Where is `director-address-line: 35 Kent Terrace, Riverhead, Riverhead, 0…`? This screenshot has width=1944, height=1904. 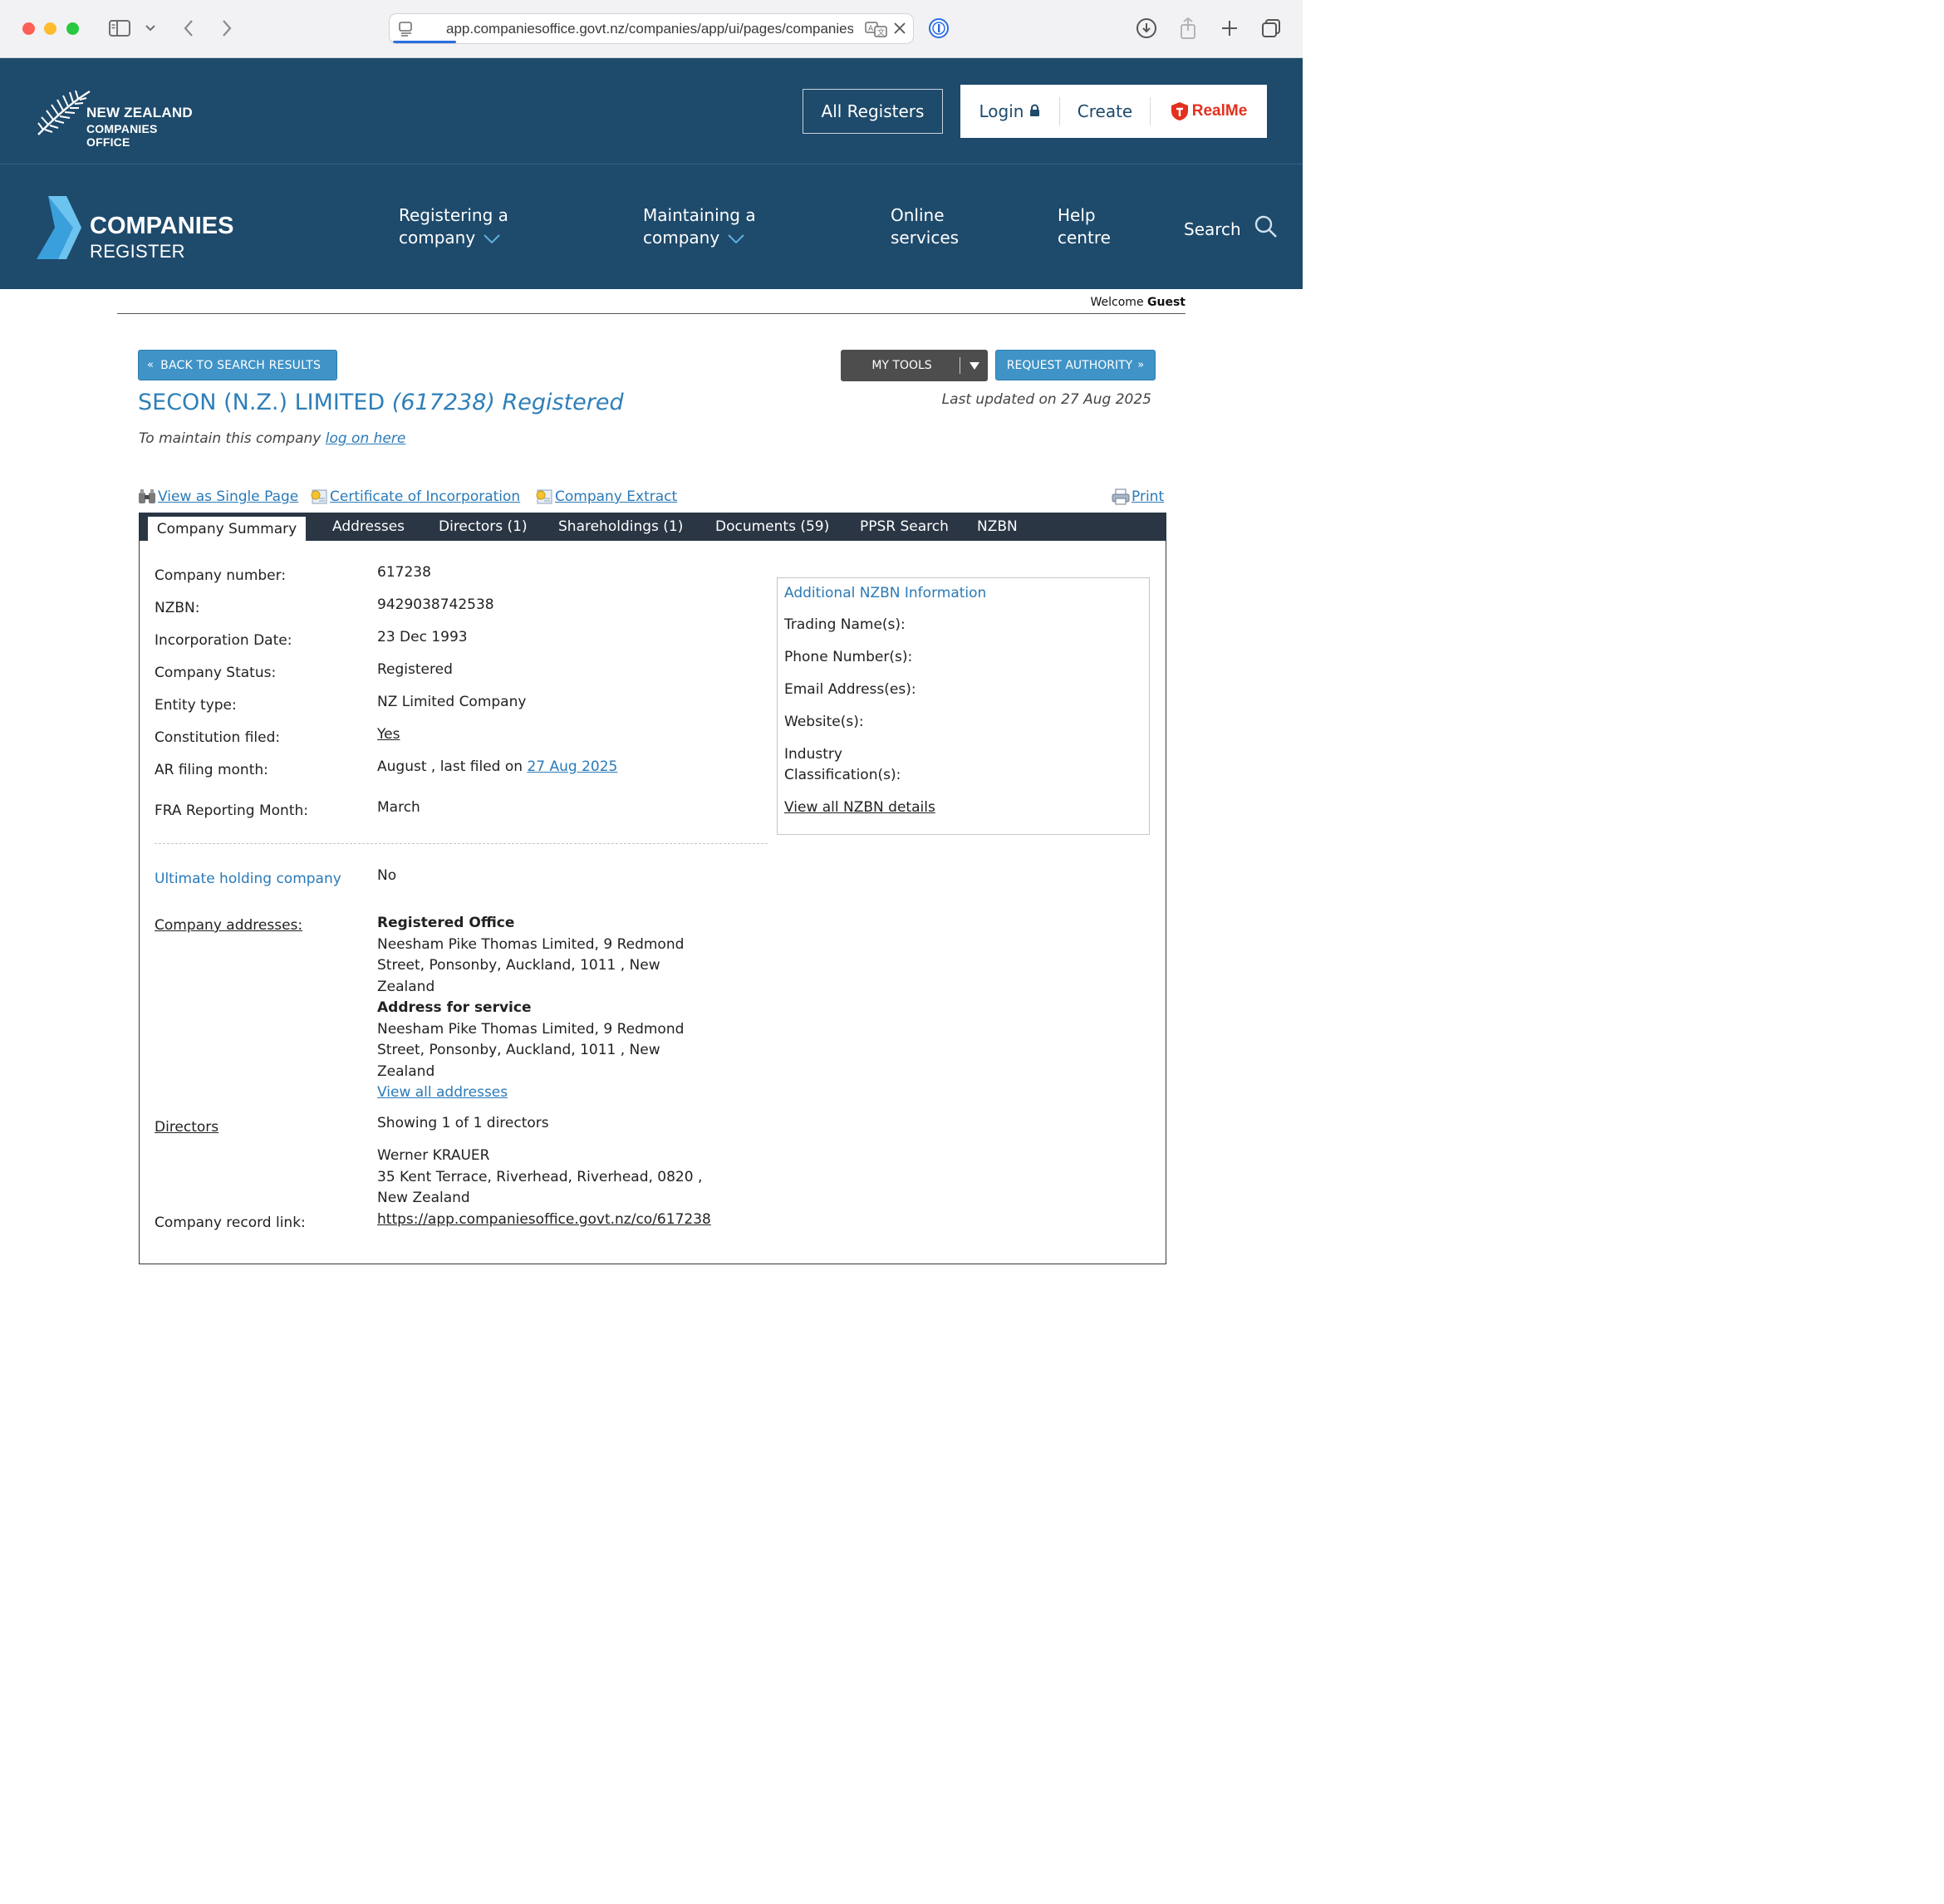 director-address-line: 35 Kent Terrace, Riverhead, Riverhead, 0… is located at coordinates (540, 1176).